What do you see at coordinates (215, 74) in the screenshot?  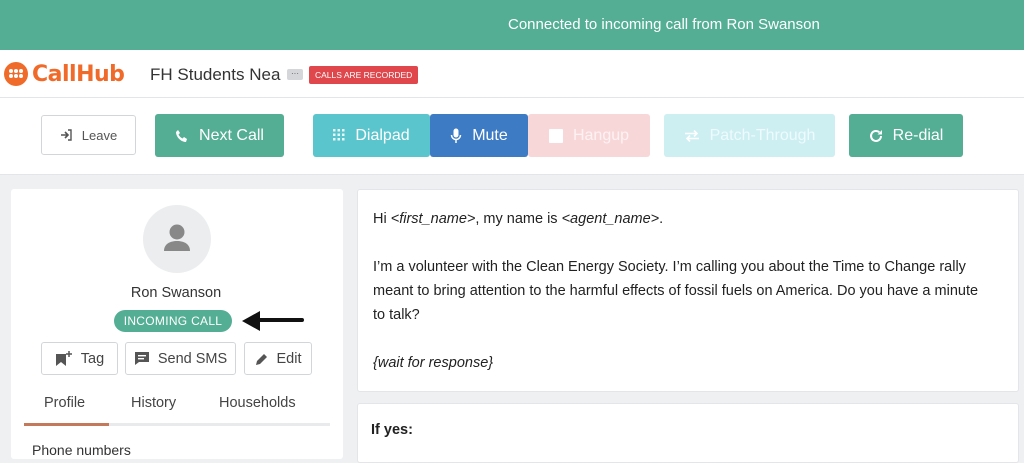 I see `campaign-name: FH Students Nea` at bounding box center [215, 74].